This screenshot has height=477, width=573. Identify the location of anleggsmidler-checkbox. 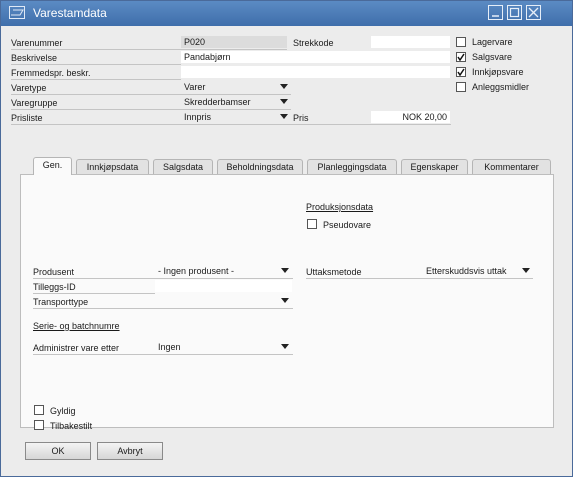
(461, 87).